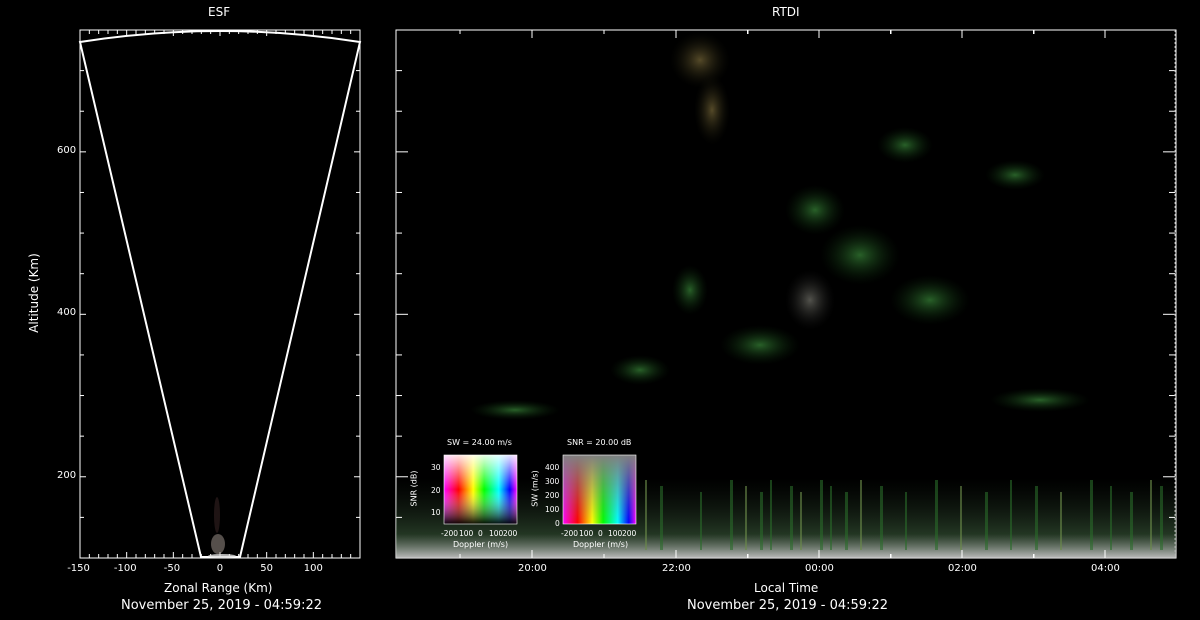 This screenshot has width=1200, height=620. What do you see at coordinates (786, 588) in the screenshot?
I see `rtdi-xlabel: Local Time` at bounding box center [786, 588].